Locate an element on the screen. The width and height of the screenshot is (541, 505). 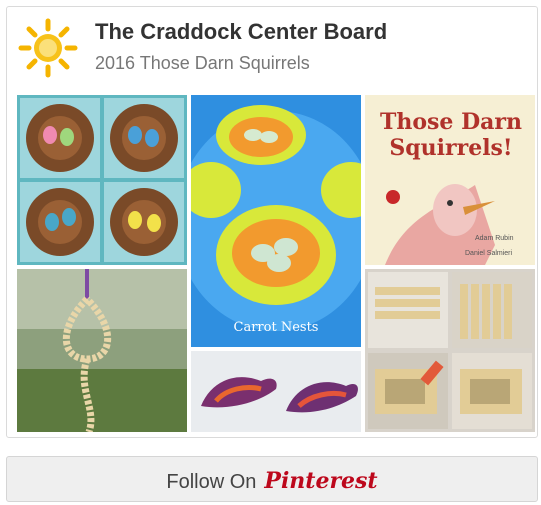
sun-logo-icon is located at coordinates (48, 48).